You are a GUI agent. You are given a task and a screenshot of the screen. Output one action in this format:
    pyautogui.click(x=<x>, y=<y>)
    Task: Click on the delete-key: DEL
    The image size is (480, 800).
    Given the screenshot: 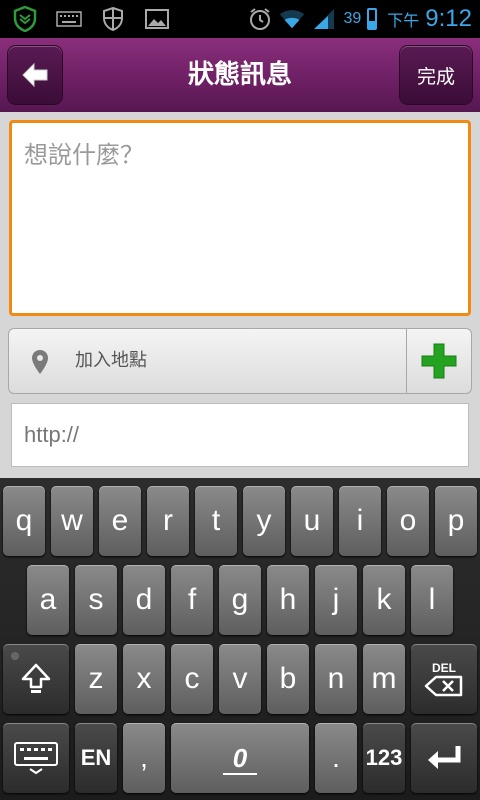 What is the action you would take?
    pyautogui.click(x=444, y=679)
    